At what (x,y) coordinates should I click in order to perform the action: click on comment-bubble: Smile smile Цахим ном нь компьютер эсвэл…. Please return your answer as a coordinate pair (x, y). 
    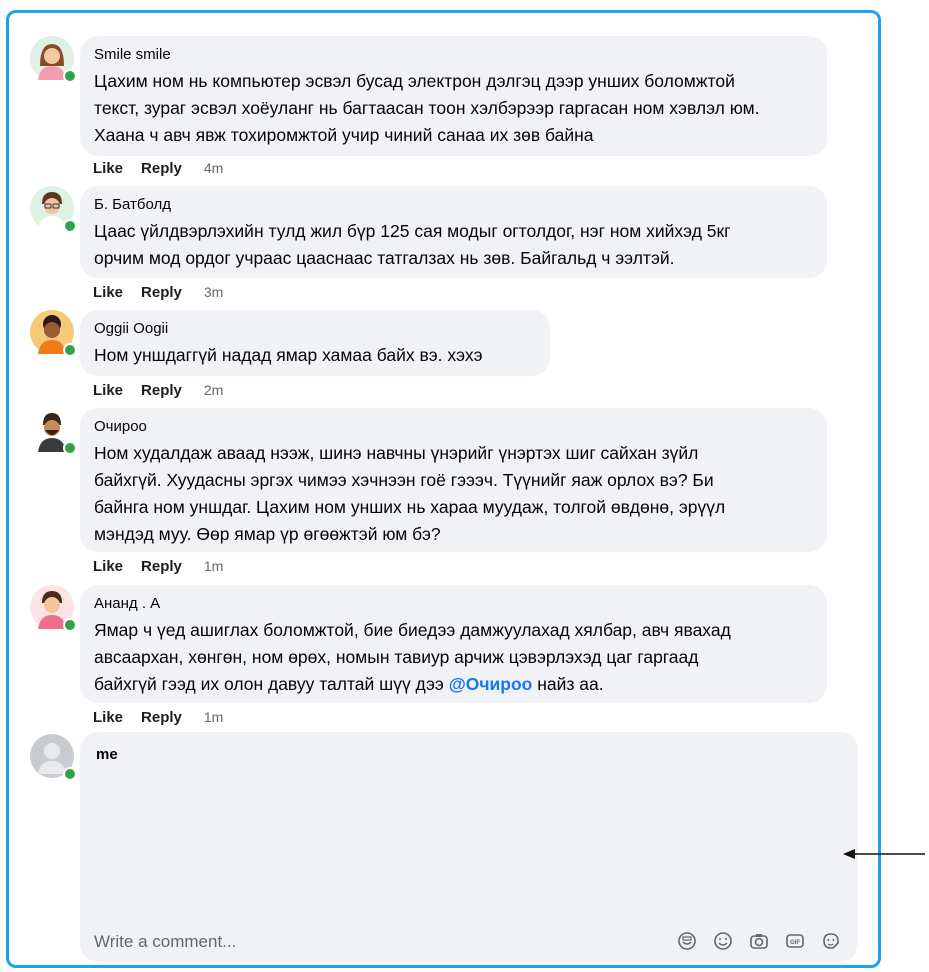
    Looking at the image, I should click on (453, 96).